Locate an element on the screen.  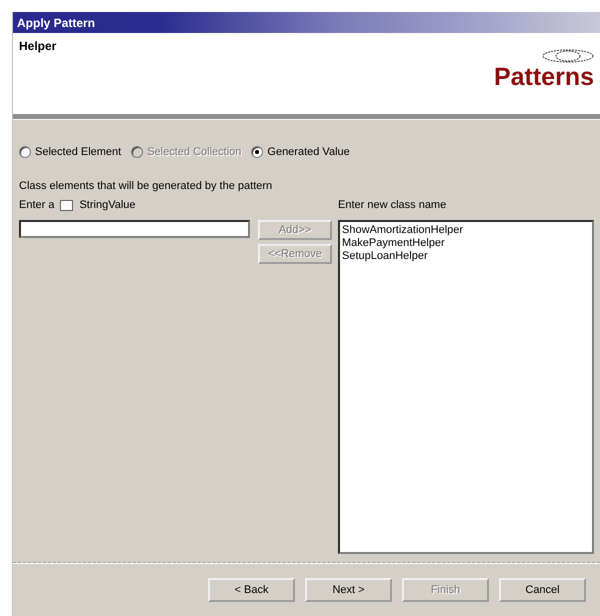
window-title: Apply Pattern is located at coordinates (306, 22).